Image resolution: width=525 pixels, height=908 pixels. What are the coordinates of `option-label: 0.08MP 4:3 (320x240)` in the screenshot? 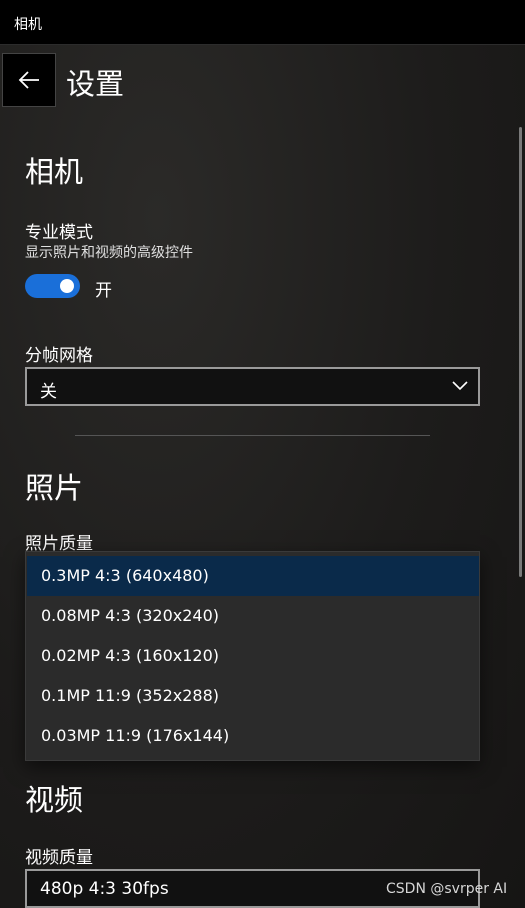 It's located at (130, 615).